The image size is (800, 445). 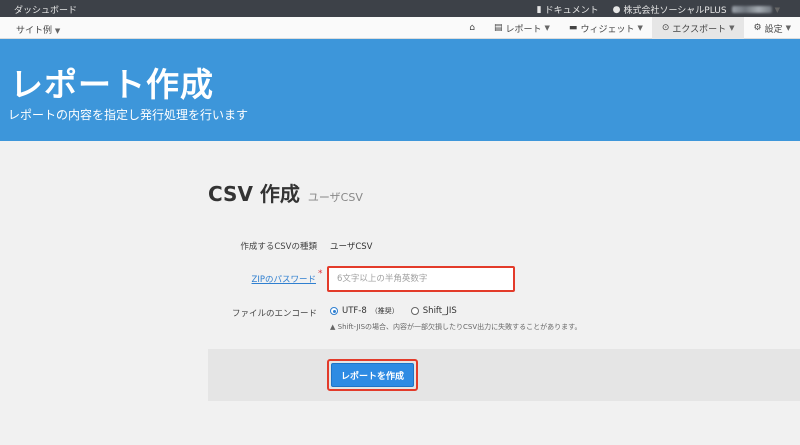 I want to click on radio-unchecked-icon, so click(x=414, y=311).